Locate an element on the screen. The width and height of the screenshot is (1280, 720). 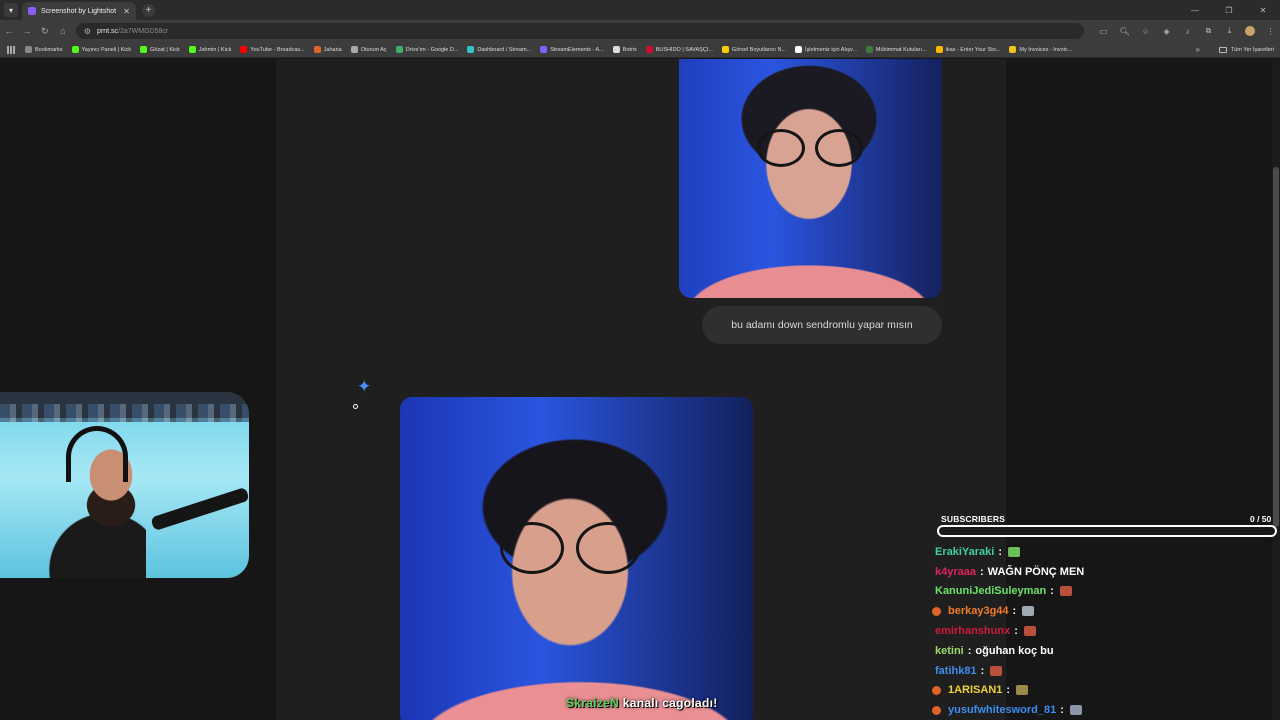
puzzle-icon: ⧉ is located at coordinates (1208, 31).